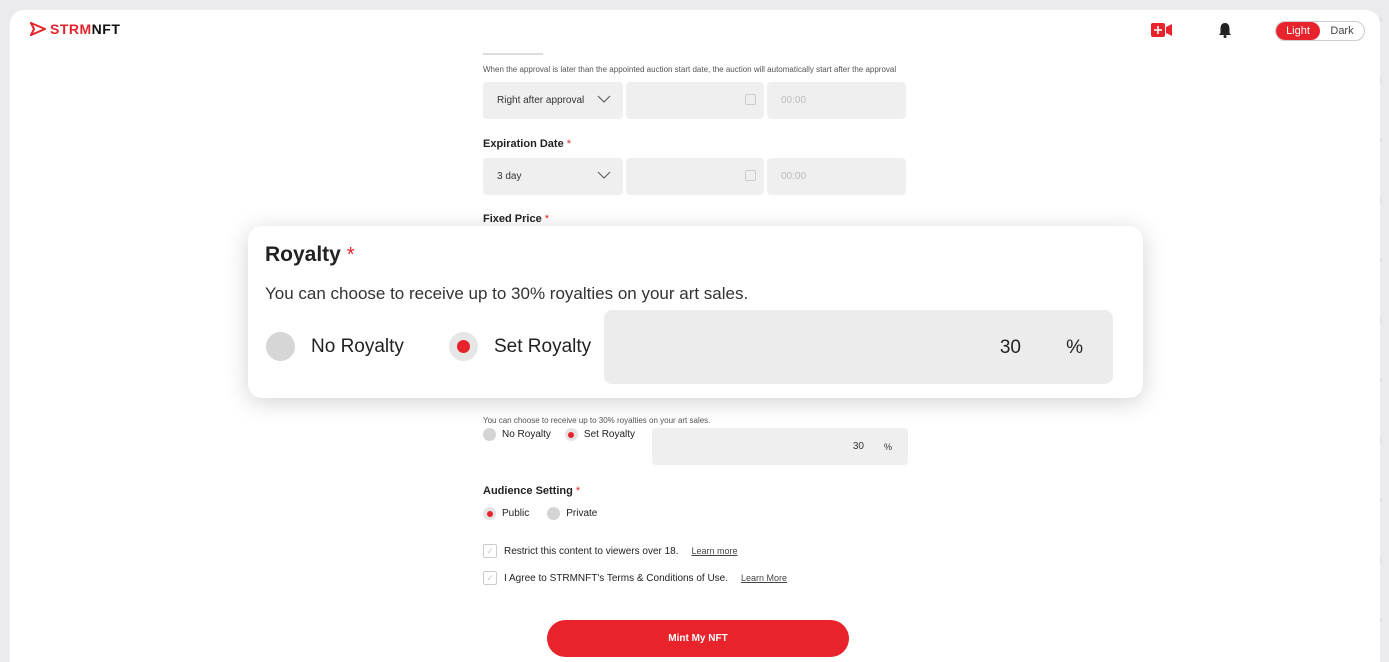 The height and width of the screenshot is (662, 1389). Describe the element at coordinates (715, 551) in the screenshot. I see `restrict-learn-more-link: Learn more` at that location.